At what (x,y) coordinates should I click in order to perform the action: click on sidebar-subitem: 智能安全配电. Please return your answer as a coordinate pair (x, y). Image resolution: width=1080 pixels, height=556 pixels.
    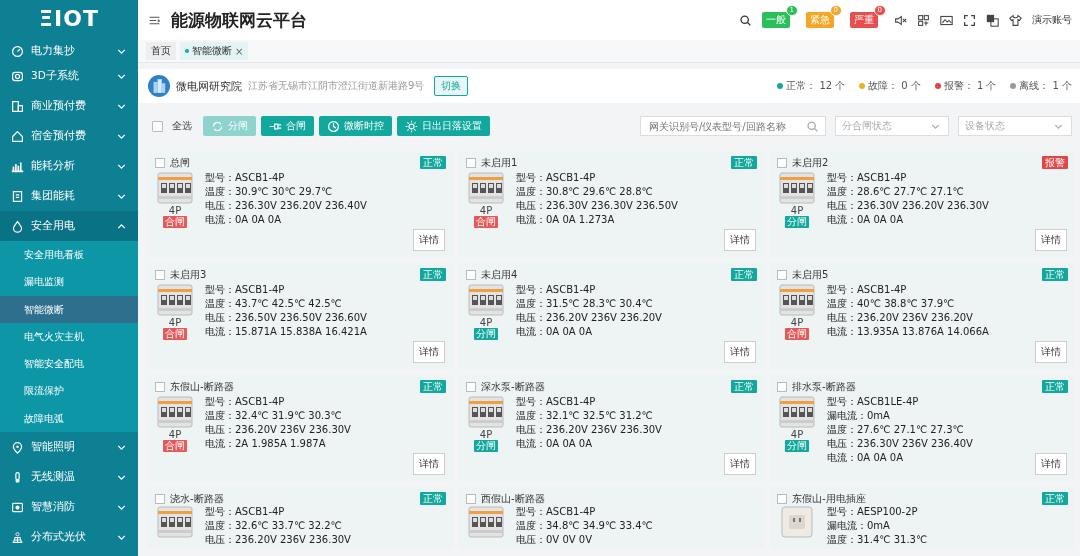
    Looking at the image, I should click on (69, 364).